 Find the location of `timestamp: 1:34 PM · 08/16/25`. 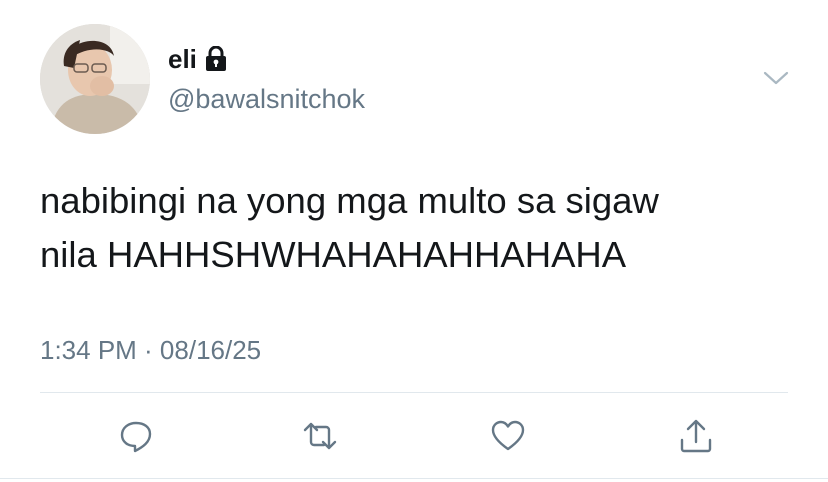

timestamp: 1:34 PM · 08/16/25 is located at coordinates (150, 350).